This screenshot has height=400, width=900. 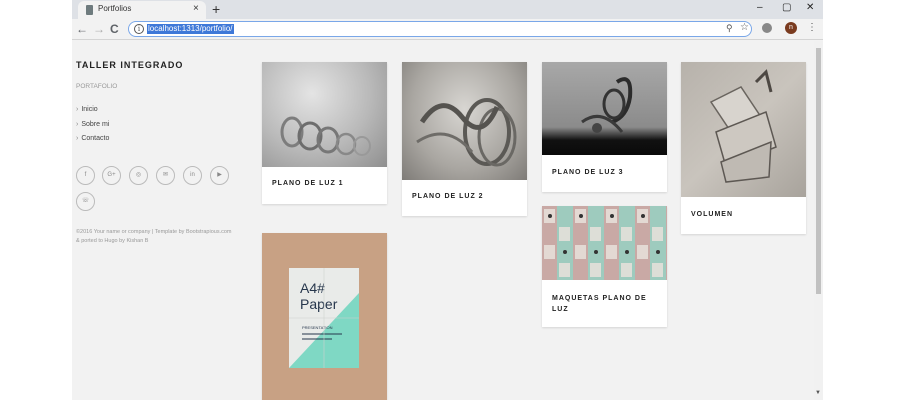 What do you see at coordinates (111, 175) in the screenshot?
I see `google-plus-icon: G+` at bounding box center [111, 175].